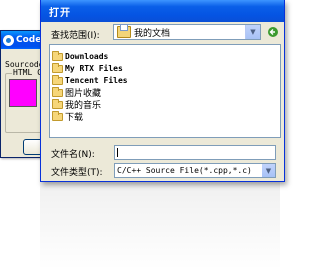 This screenshot has height=270, width=320. Describe the element at coordinates (124, 31) in the screenshot. I see `my-documents-icon` at that location.